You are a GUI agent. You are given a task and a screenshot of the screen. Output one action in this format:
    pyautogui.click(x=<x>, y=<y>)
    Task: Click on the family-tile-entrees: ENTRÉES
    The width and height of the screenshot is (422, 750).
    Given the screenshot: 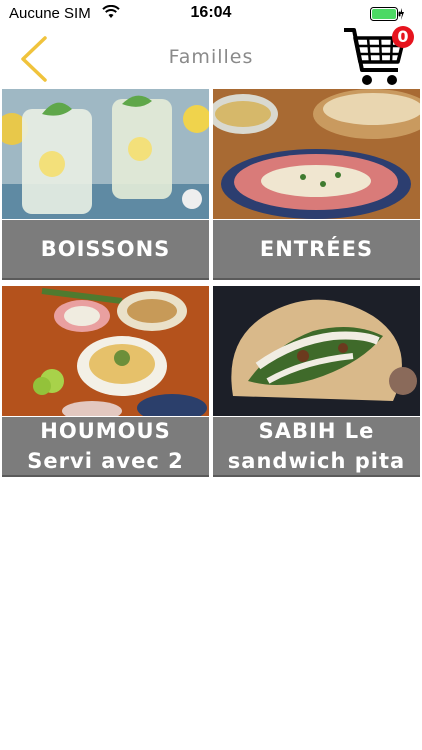 What is the action you would take?
    pyautogui.click(x=316, y=184)
    